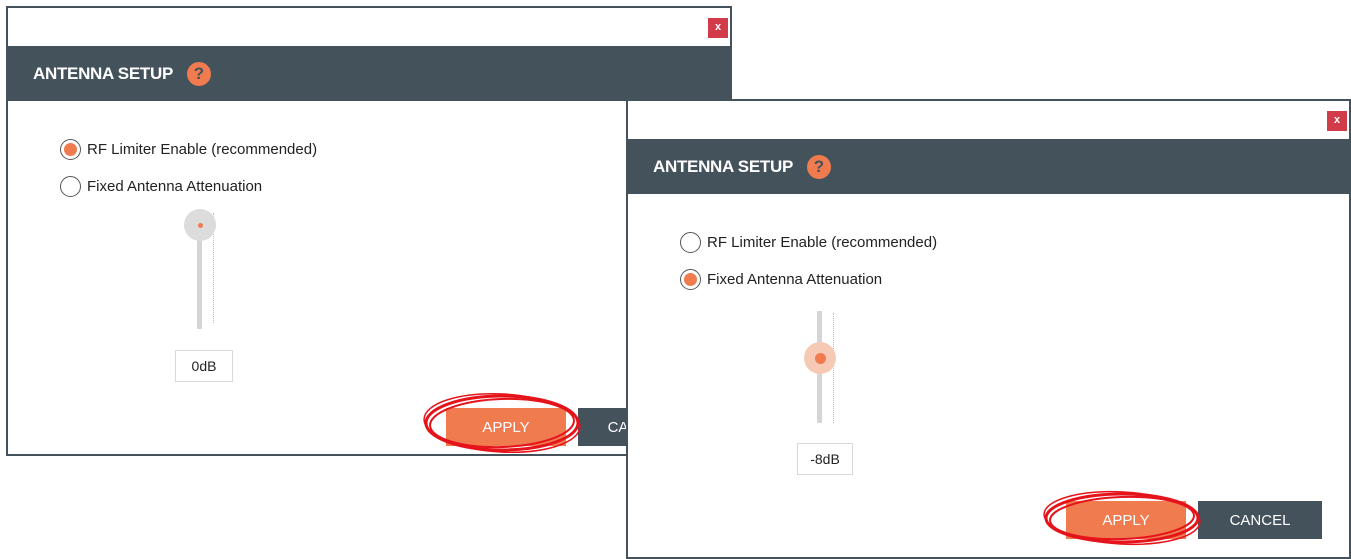 The width and height of the screenshot is (1351, 559). Describe the element at coordinates (834, 368) in the screenshot. I see `slider-ticks` at that location.